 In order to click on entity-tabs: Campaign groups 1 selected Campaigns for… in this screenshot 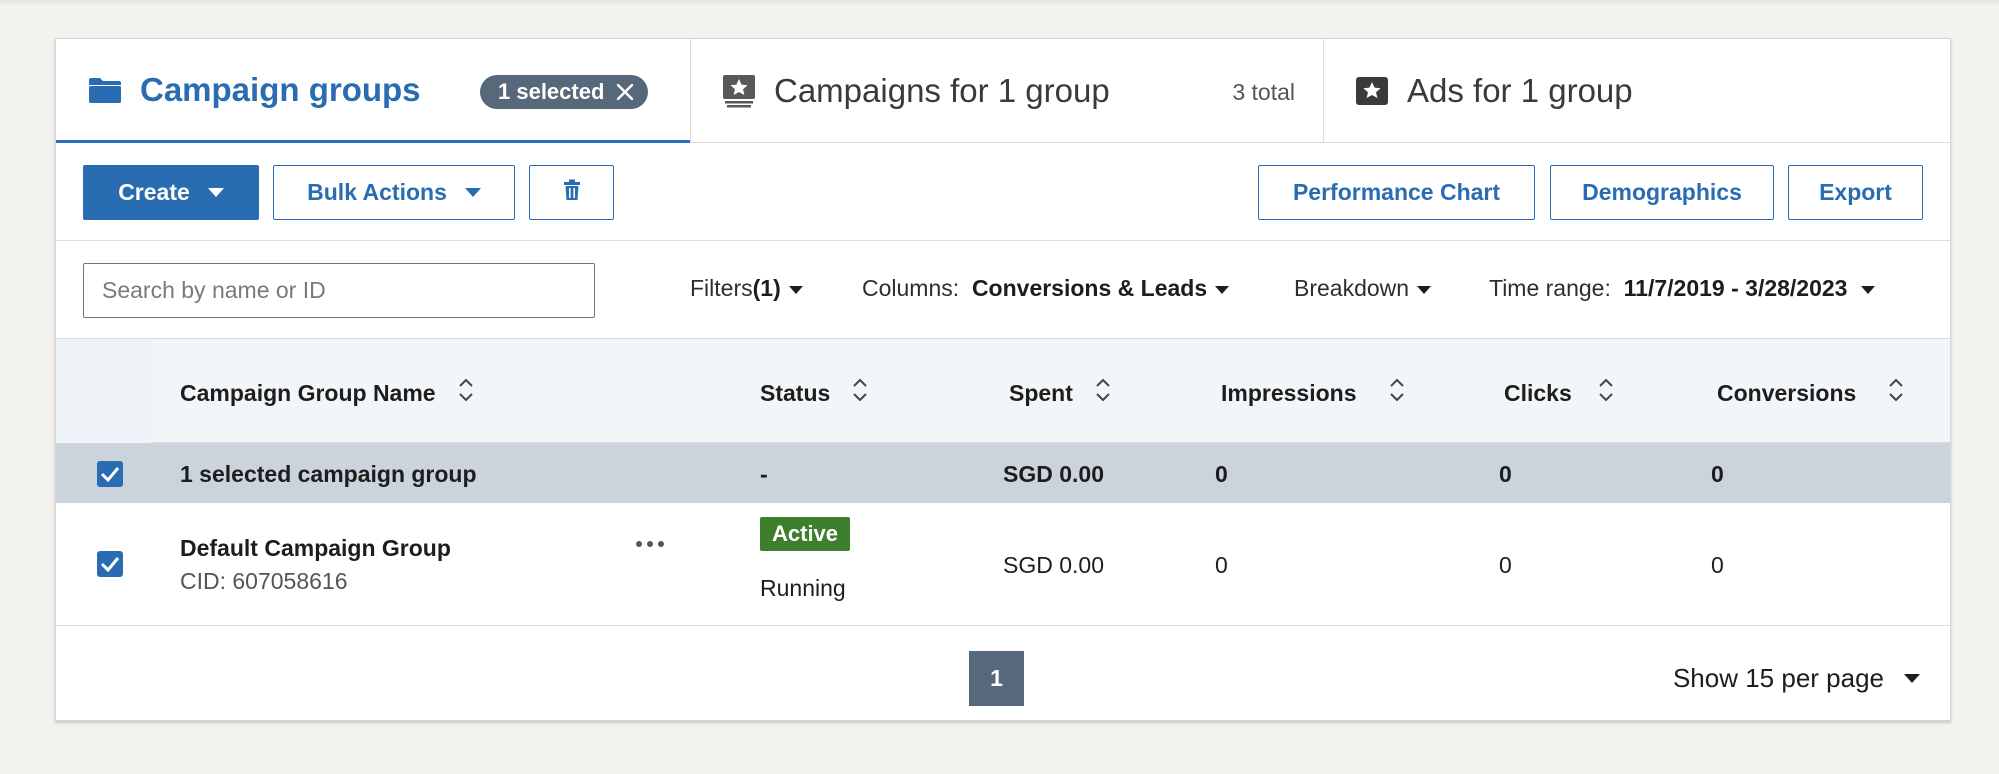, I will do `click(1003, 91)`.